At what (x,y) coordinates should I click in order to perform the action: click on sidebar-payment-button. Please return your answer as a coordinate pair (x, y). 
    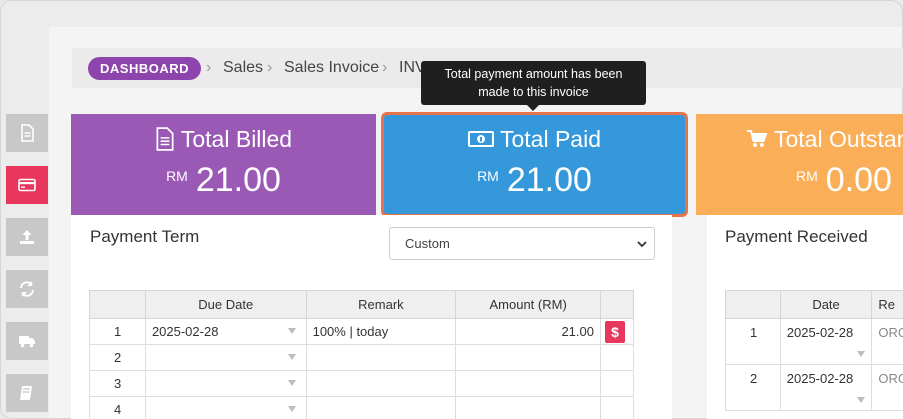
    Looking at the image, I should click on (27, 185).